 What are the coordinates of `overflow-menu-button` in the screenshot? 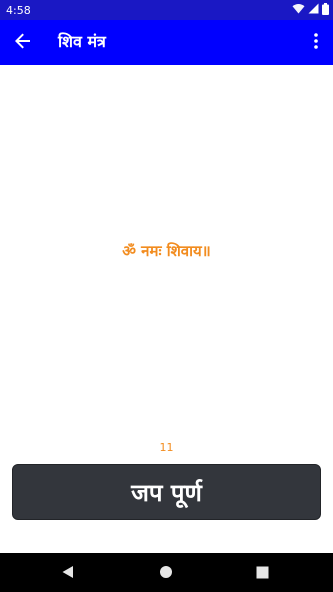 It's located at (316, 43).